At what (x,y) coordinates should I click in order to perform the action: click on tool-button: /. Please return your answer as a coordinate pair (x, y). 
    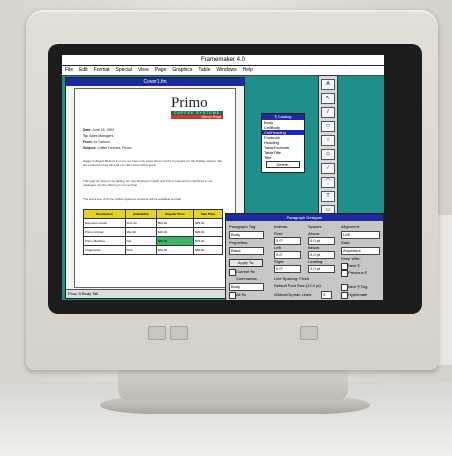
    Looking at the image, I should click on (328, 112).